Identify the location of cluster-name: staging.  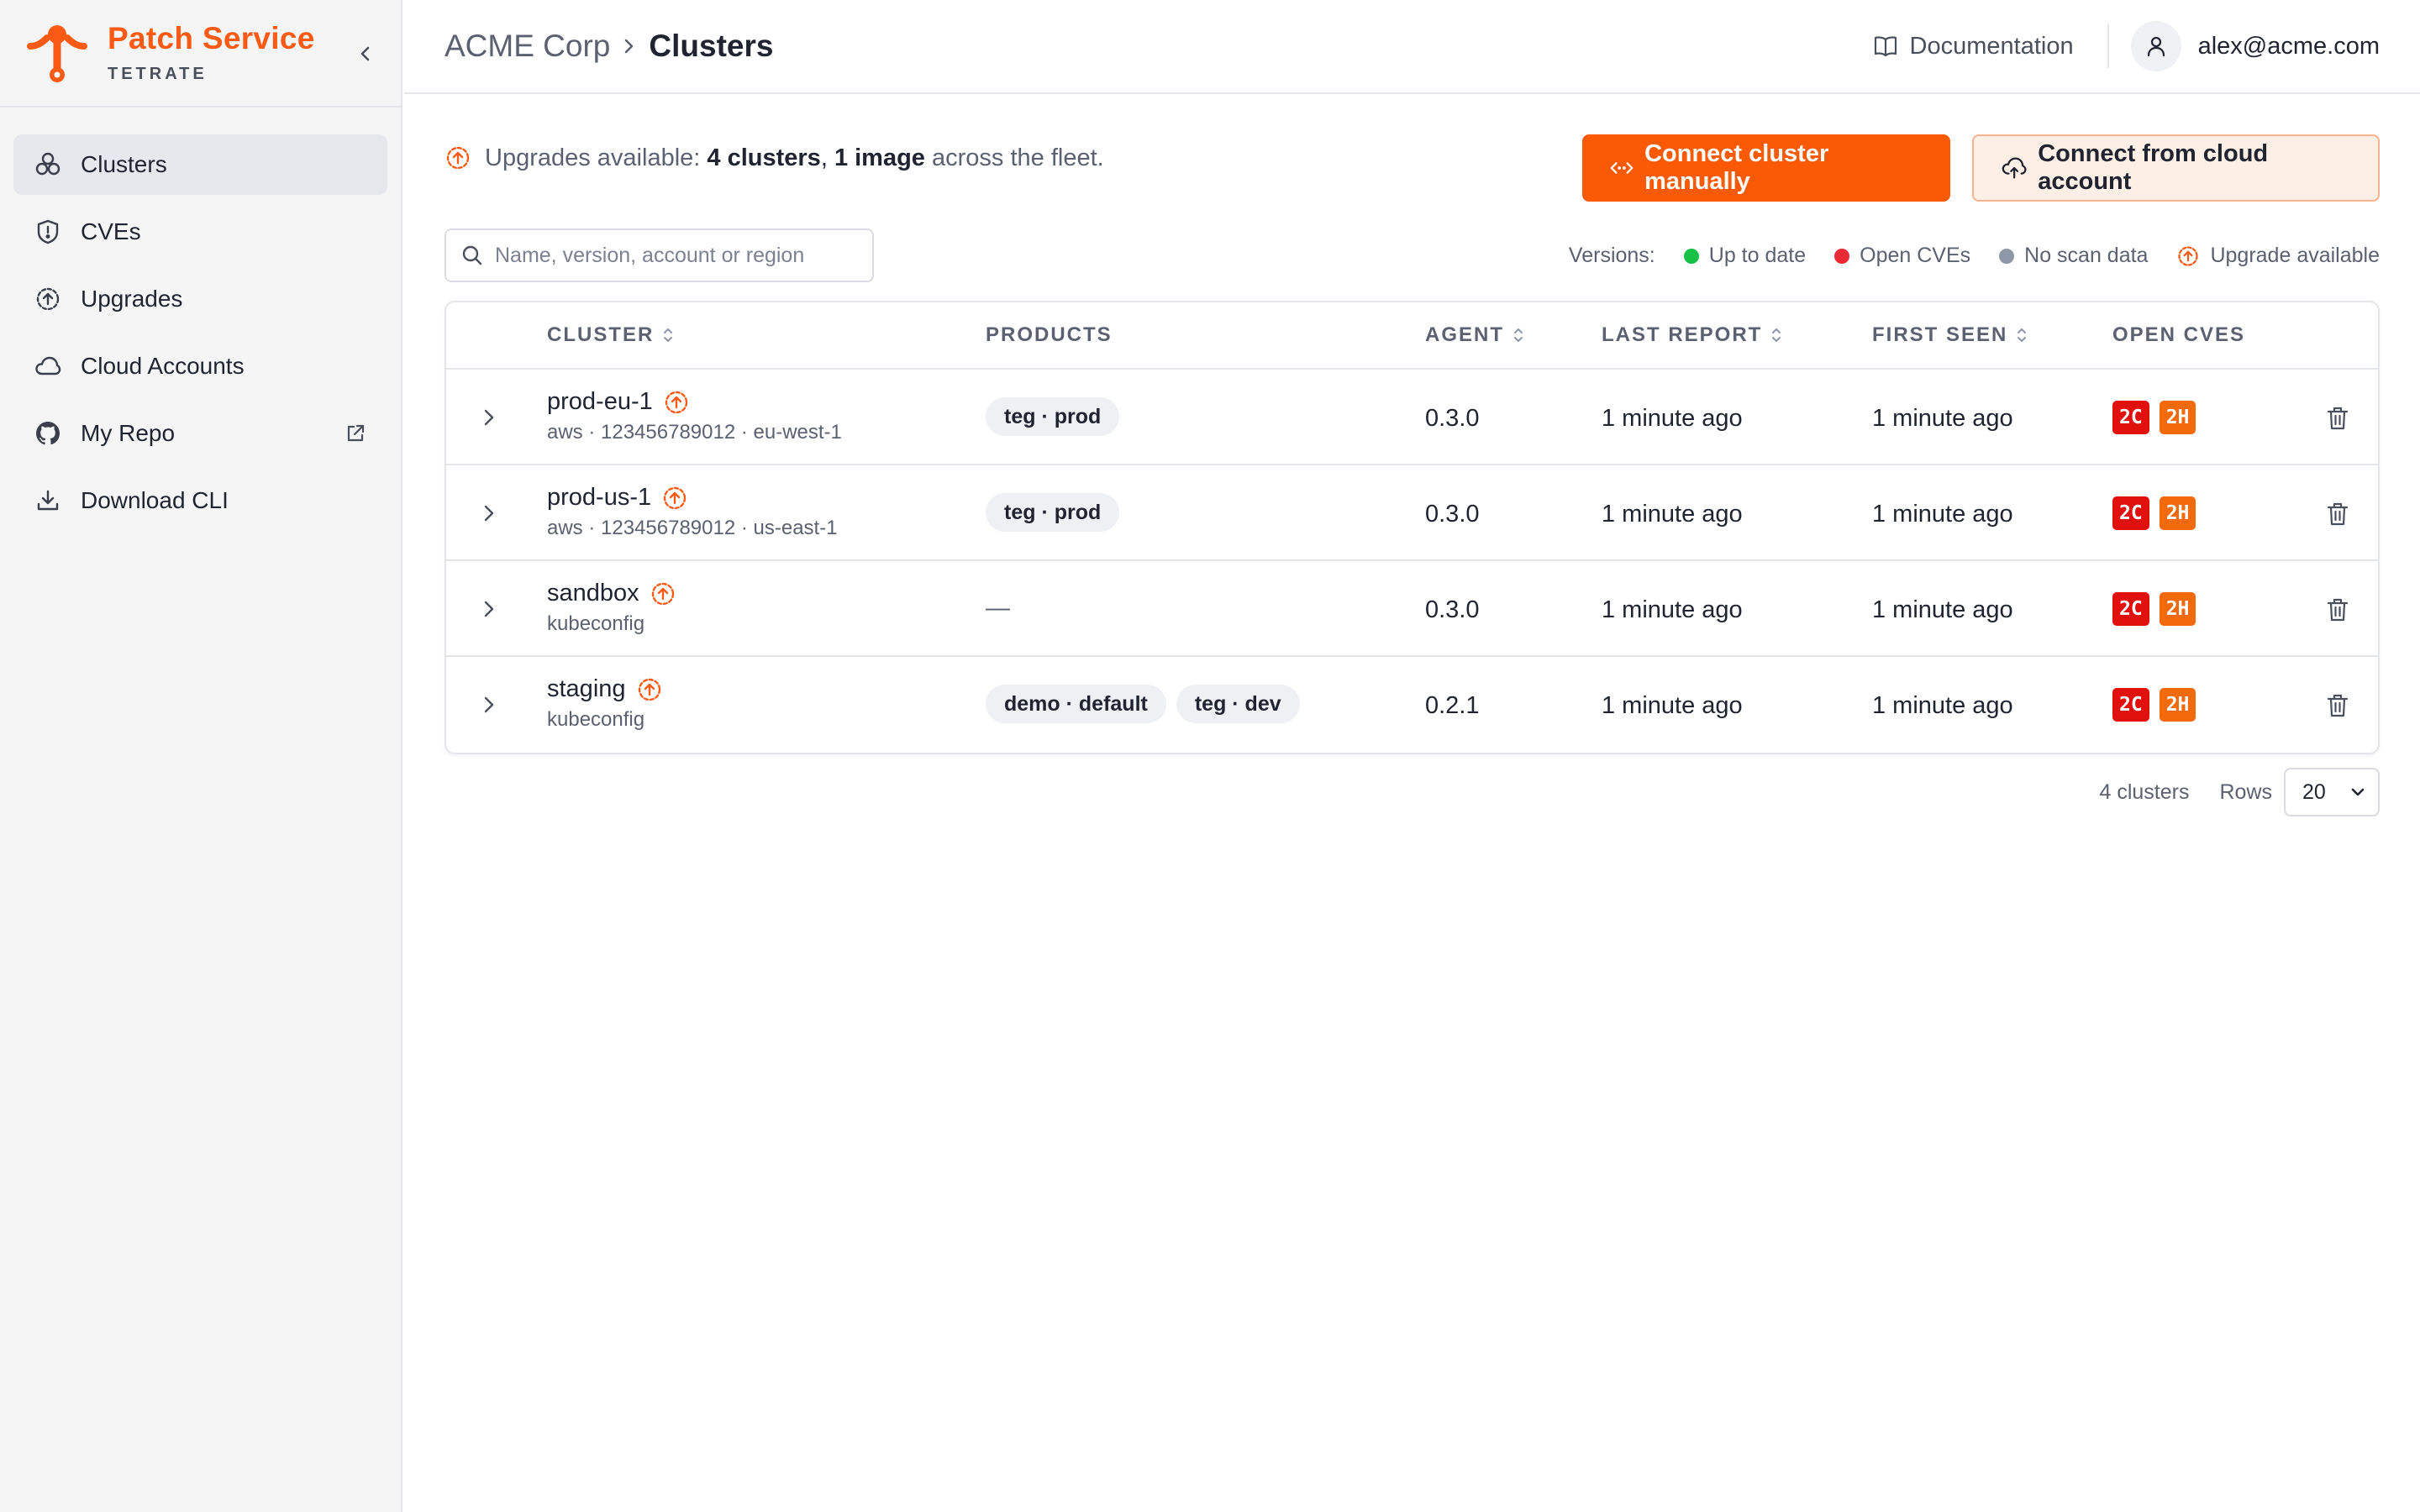
(586, 689).